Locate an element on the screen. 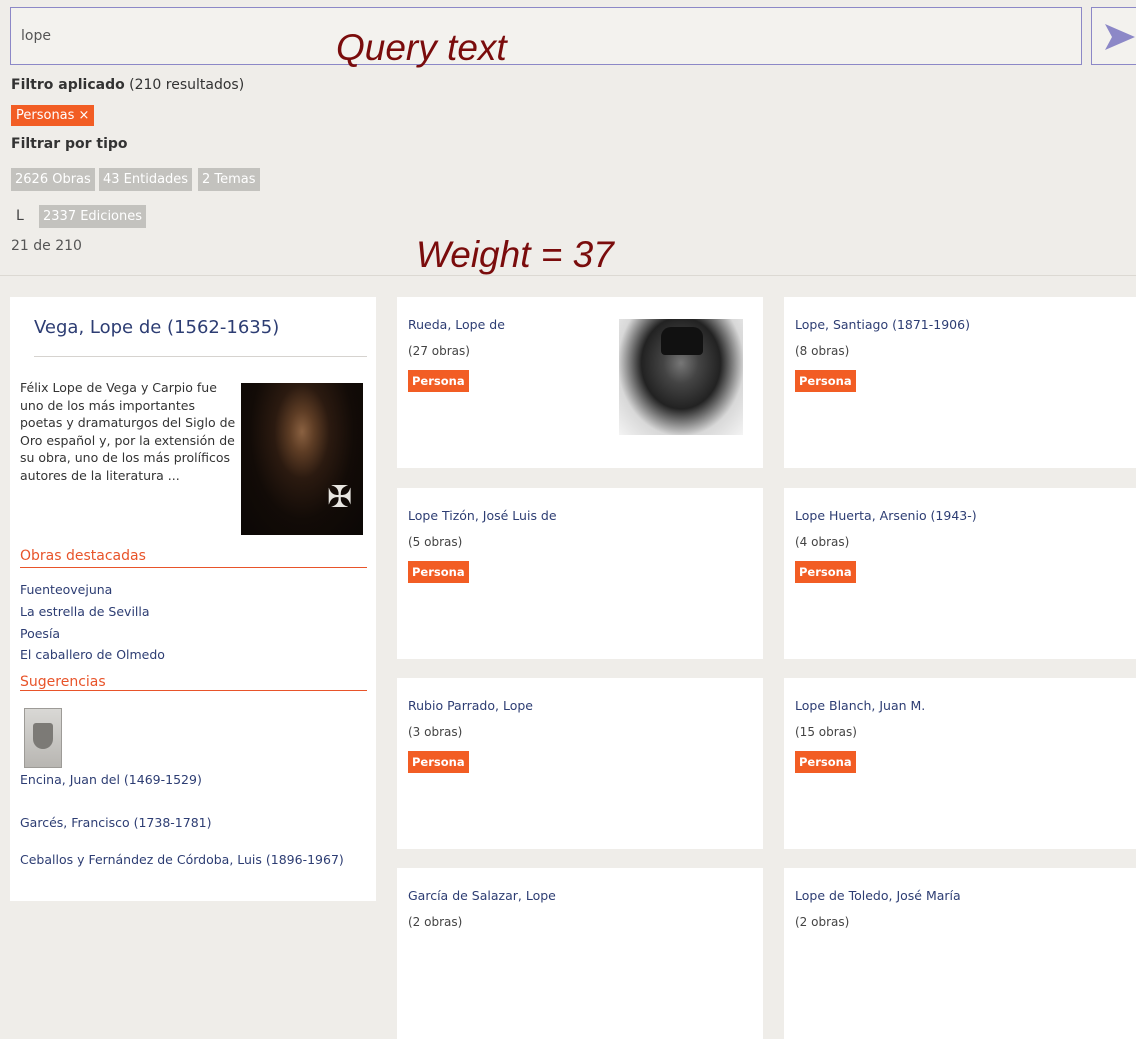  type-chip-temas: 2 Temas is located at coordinates (229, 179).